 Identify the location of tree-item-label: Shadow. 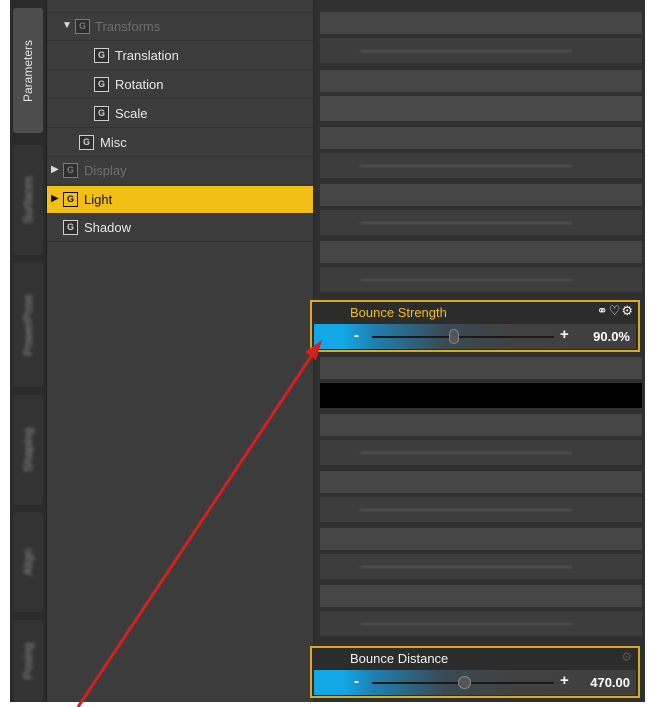
(107, 227).